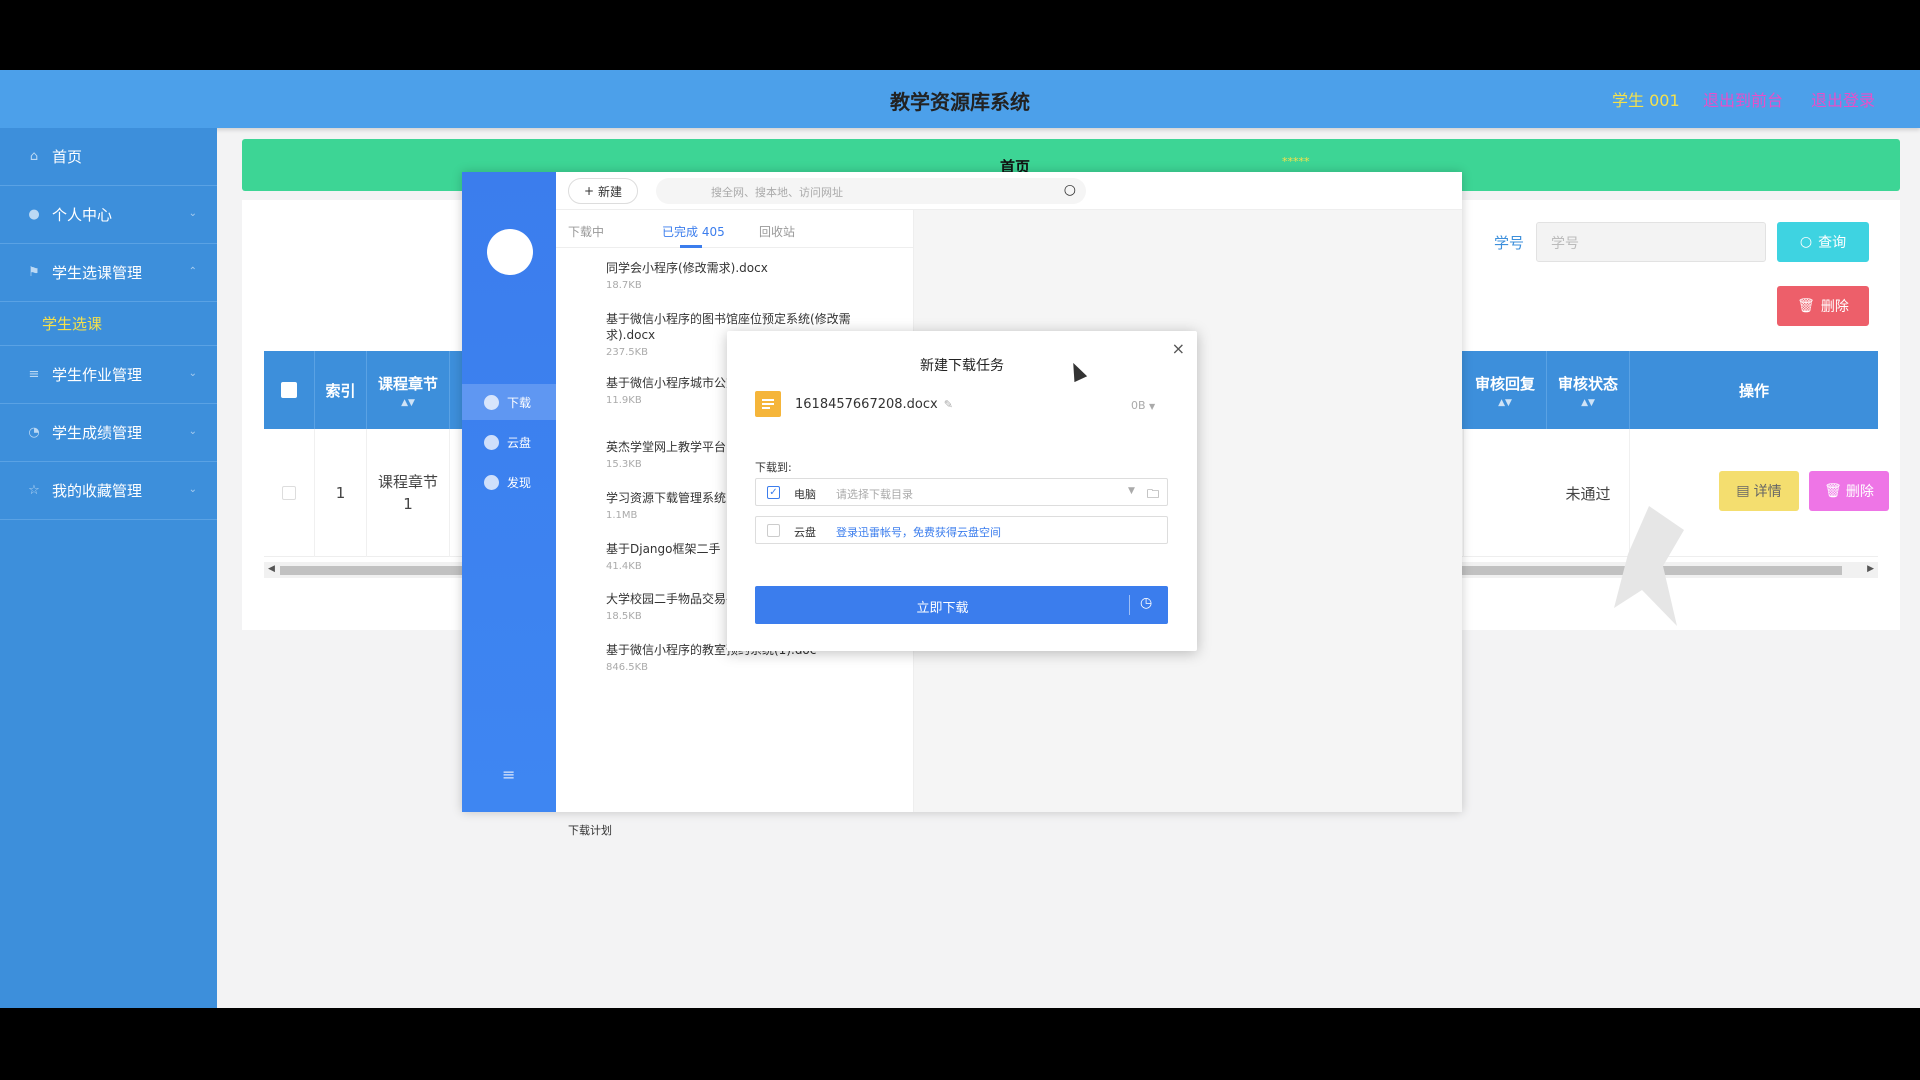  I want to click on compass-icon, so click(491, 482).